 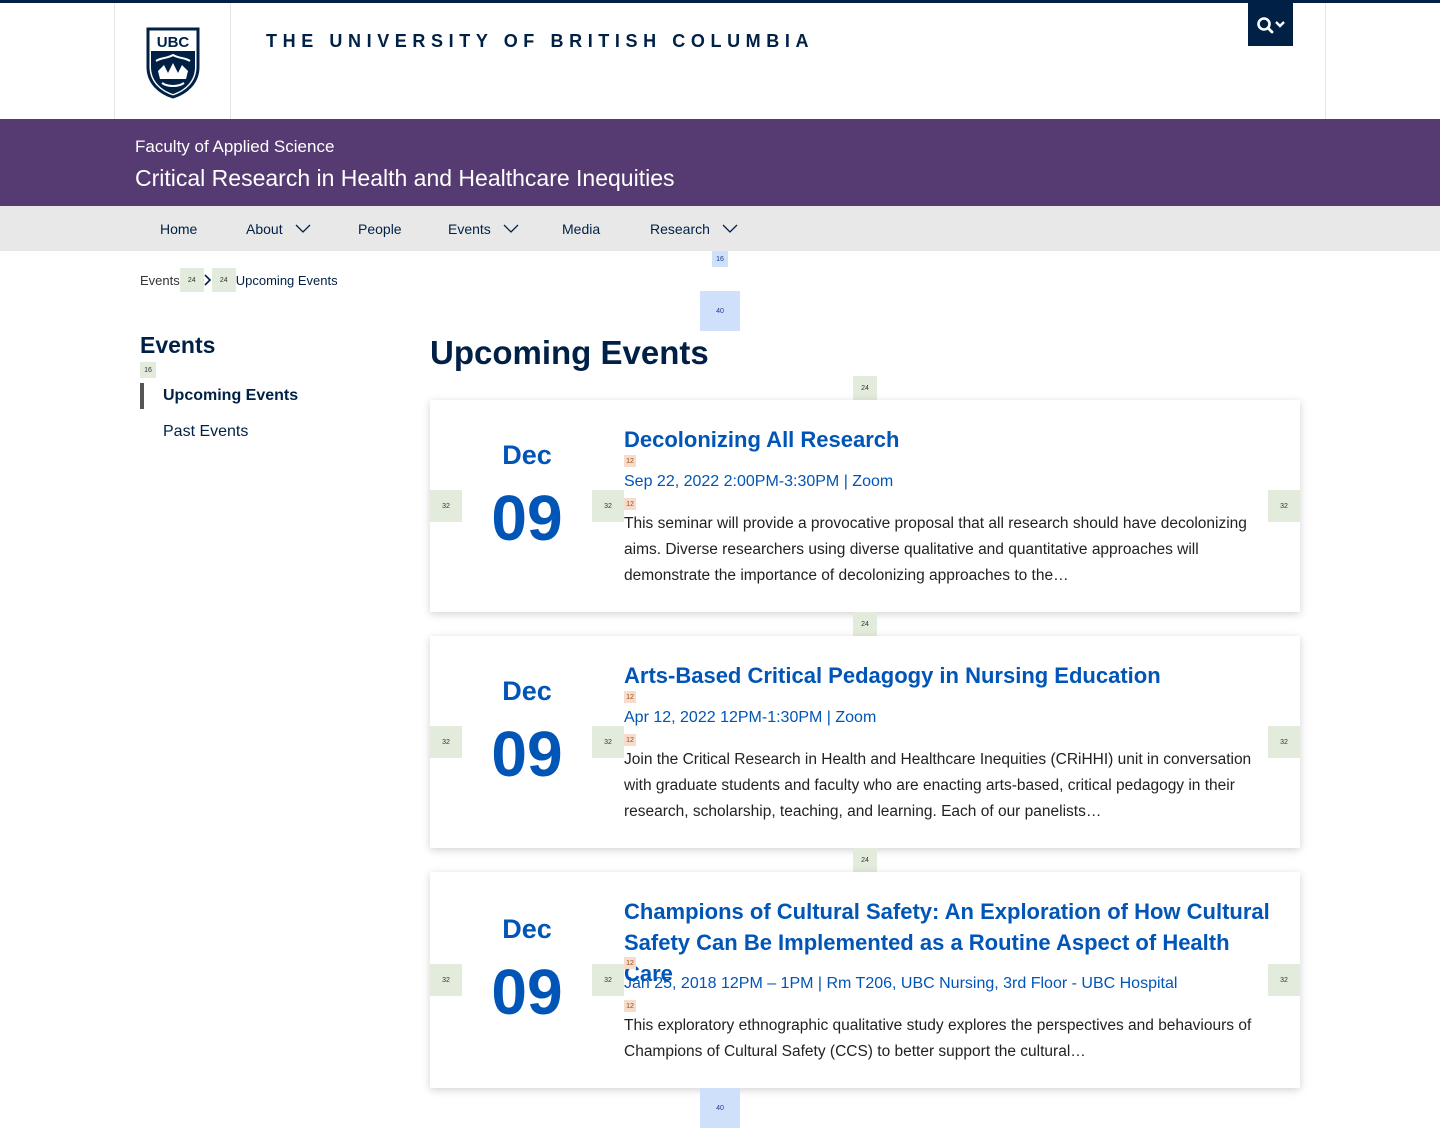 I want to click on nav-item-people: People, so click(x=380, y=228).